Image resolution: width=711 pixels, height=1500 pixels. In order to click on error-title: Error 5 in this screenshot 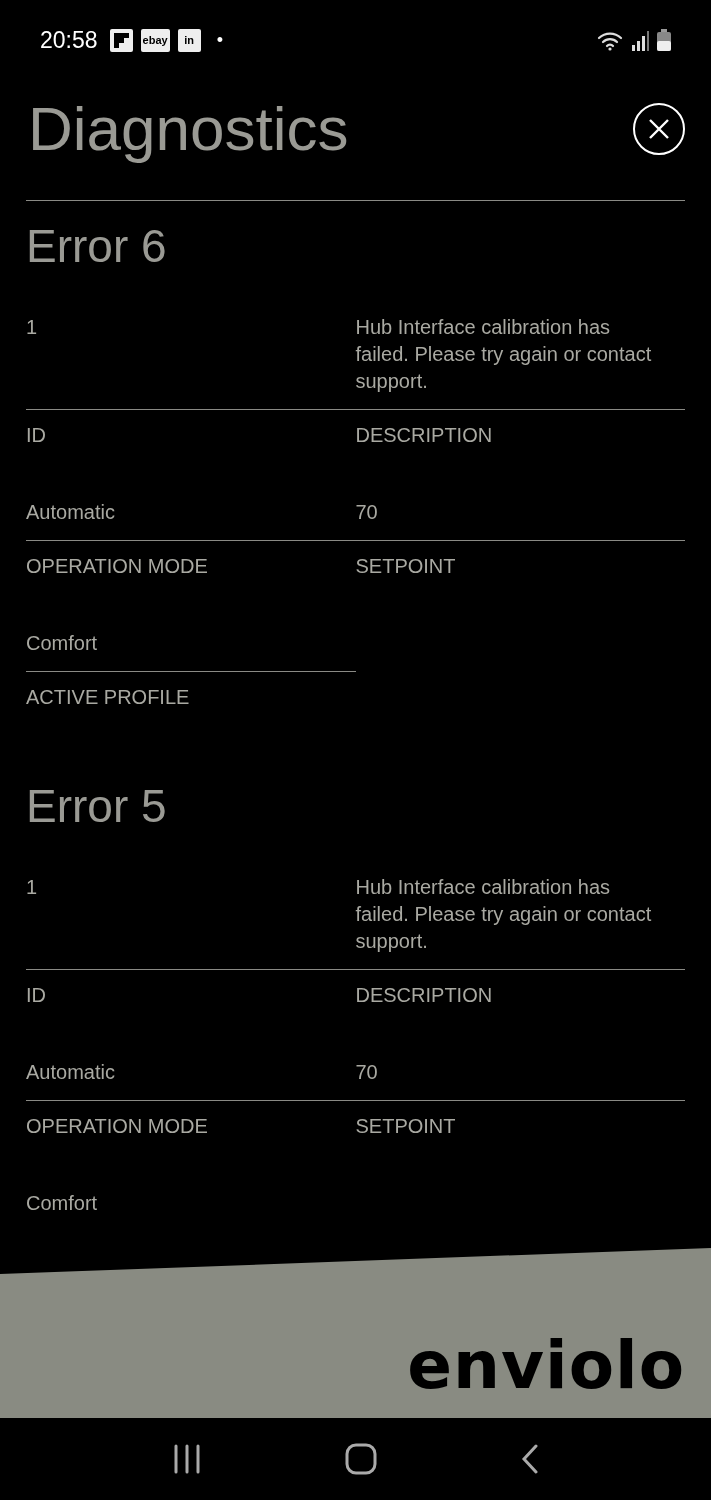, I will do `click(97, 806)`.